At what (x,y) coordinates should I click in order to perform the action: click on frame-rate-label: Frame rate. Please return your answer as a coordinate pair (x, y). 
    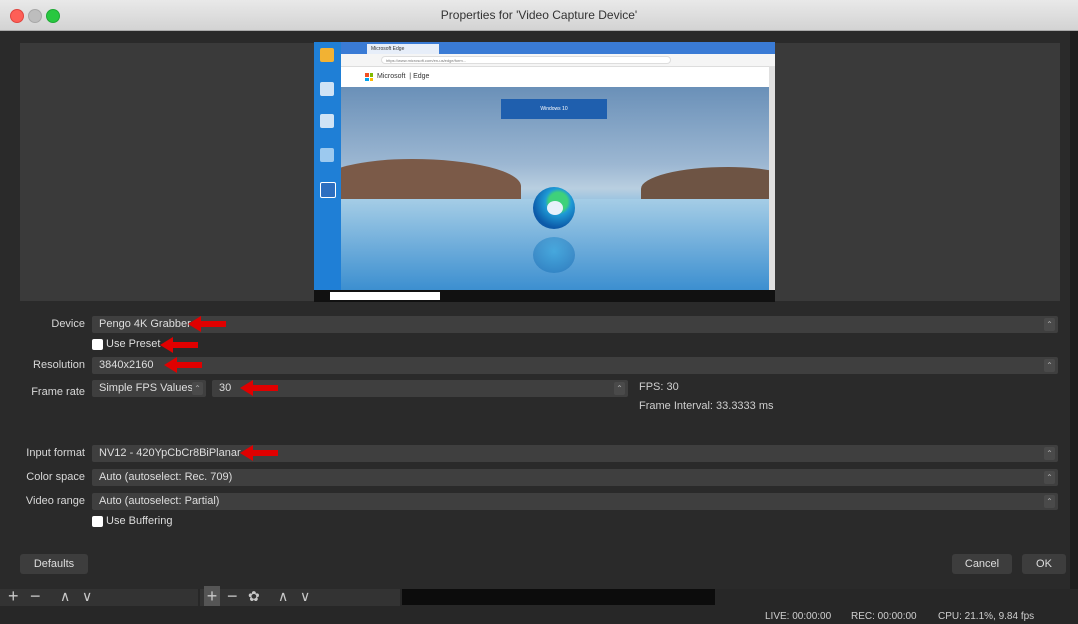
    Looking at the image, I should click on (58, 392).